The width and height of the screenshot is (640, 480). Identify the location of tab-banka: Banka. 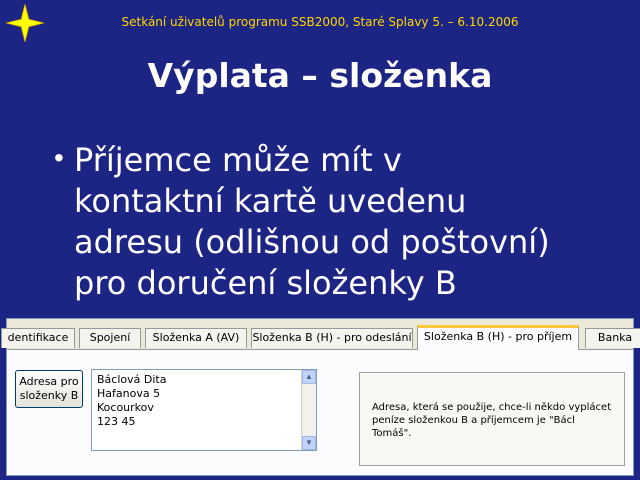
(612, 338).